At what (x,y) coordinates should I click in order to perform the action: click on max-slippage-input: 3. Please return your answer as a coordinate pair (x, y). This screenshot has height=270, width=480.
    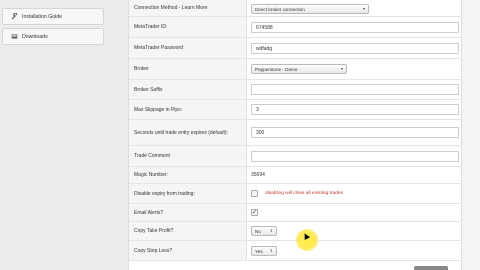
    Looking at the image, I should click on (355, 109).